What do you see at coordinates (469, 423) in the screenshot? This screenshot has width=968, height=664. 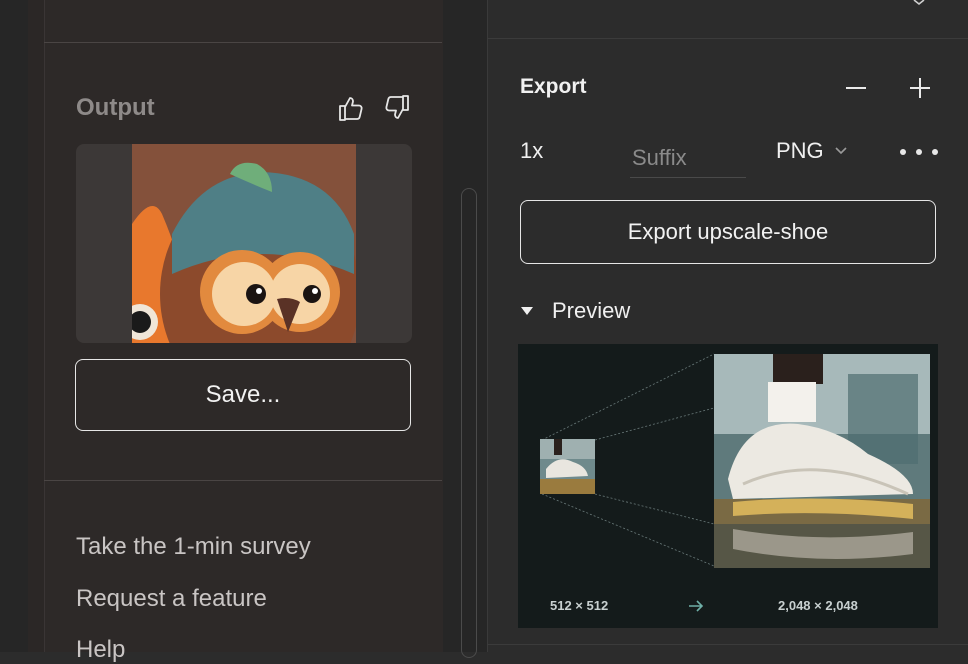 I see `scrollbar` at bounding box center [469, 423].